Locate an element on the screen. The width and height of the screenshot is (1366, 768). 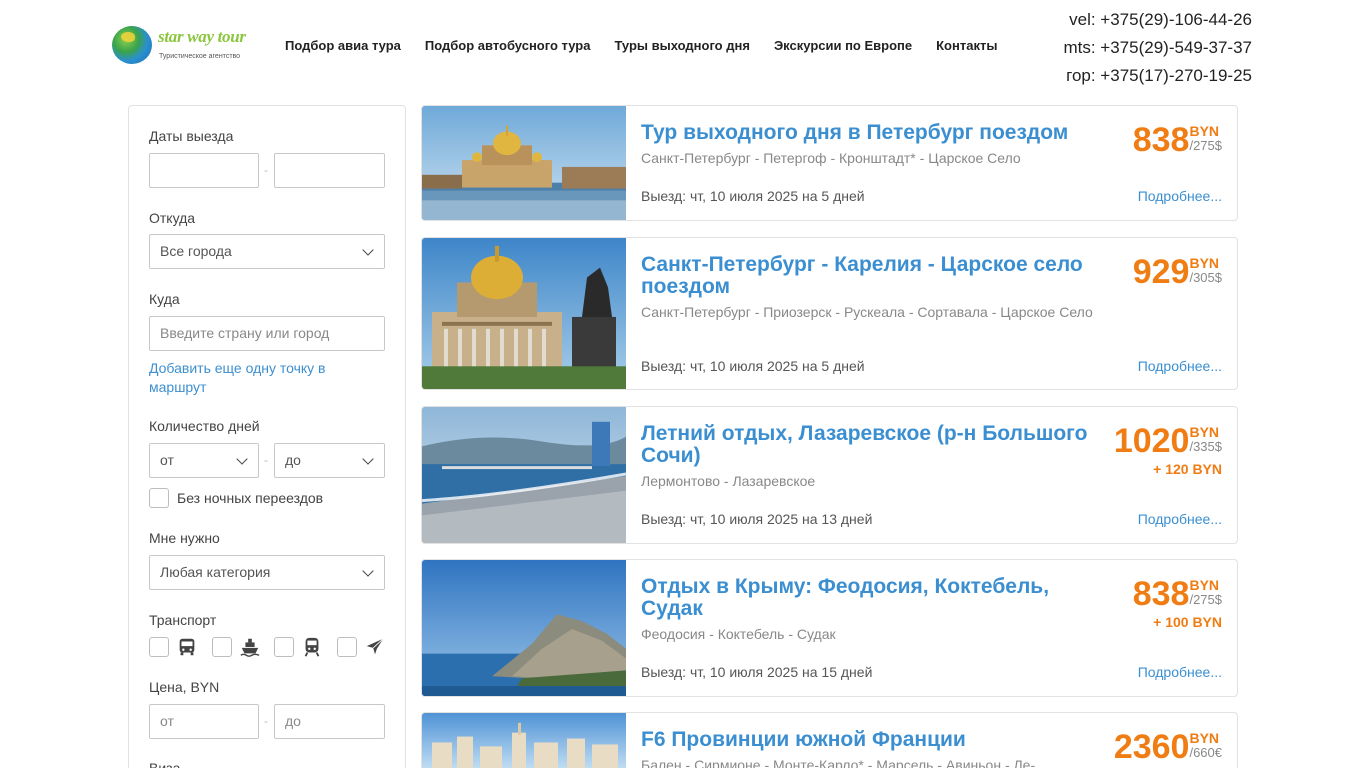
nav-weekend-tours: Туры выходного дня is located at coordinates (681, 45).